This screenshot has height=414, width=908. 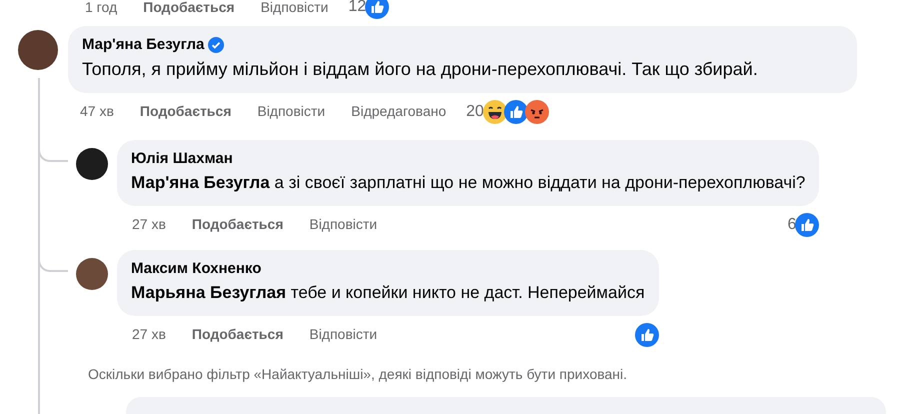 I want to click on comment-text: Тополя, я прийму мільйон і віддам його на дрони-перехоплювачі. Так що збирай., so click(x=420, y=69).